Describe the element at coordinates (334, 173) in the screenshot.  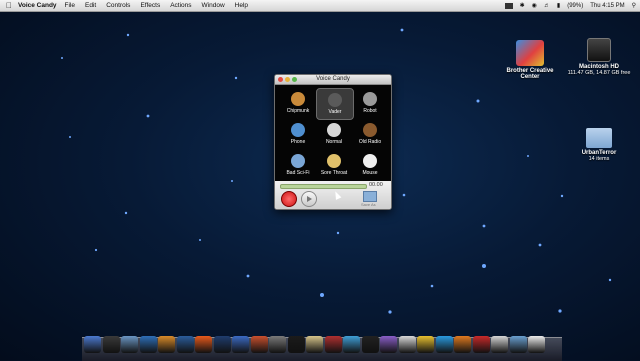
I see `effect-label: Sore Throat` at that location.